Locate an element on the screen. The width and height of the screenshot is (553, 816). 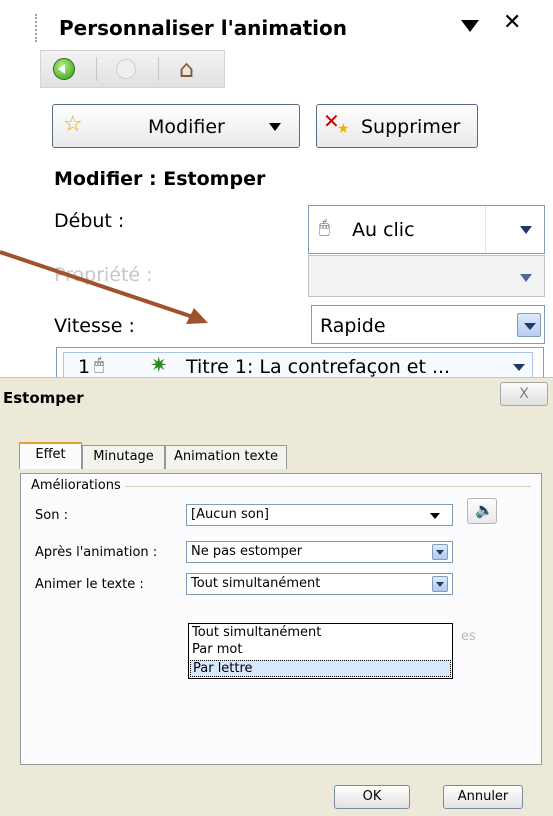
list-item: Par mot is located at coordinates (320, 650).